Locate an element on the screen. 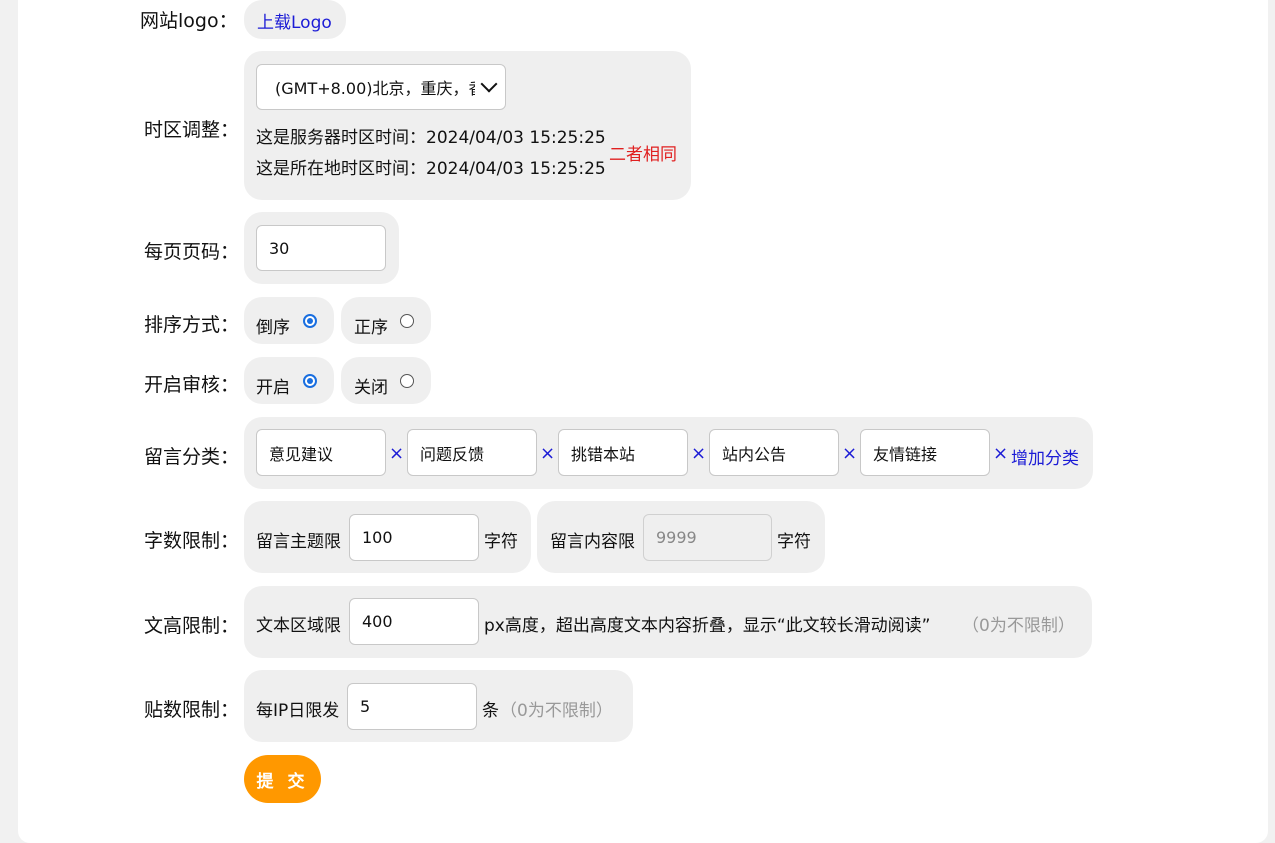 This screenshot has width=1275, height=843. subject-limit-unit: 字符 is located at coordinates (501, 542).